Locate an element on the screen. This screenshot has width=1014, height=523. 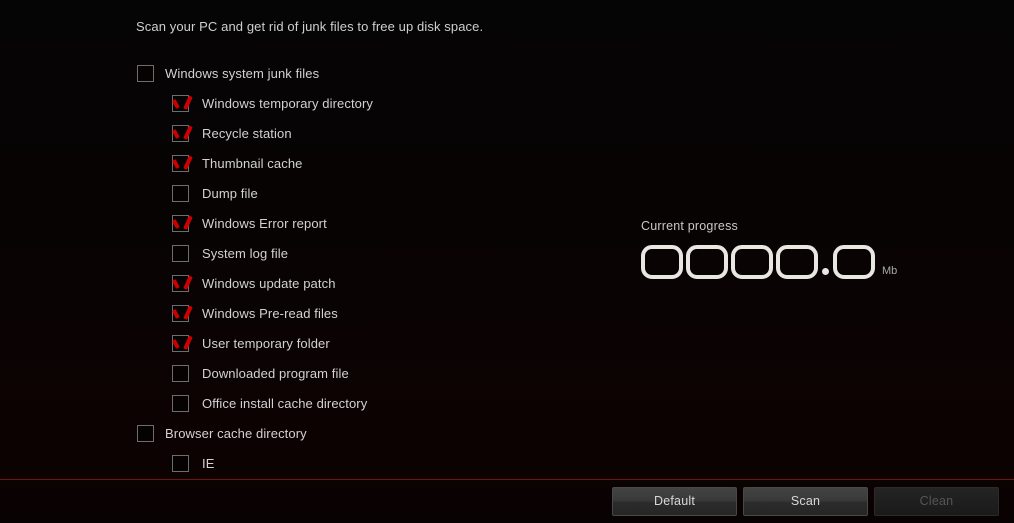
list-item-label: Windows Pre-read files is located at coordinates (270, 313).